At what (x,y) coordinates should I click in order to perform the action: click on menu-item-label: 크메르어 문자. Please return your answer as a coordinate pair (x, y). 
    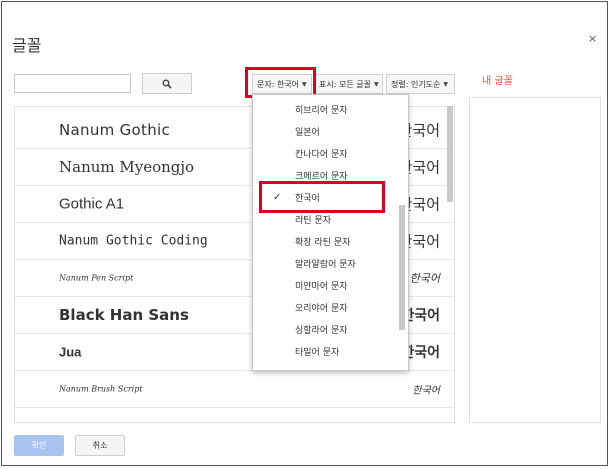
    Looking at the image, I should click on (321, 176).